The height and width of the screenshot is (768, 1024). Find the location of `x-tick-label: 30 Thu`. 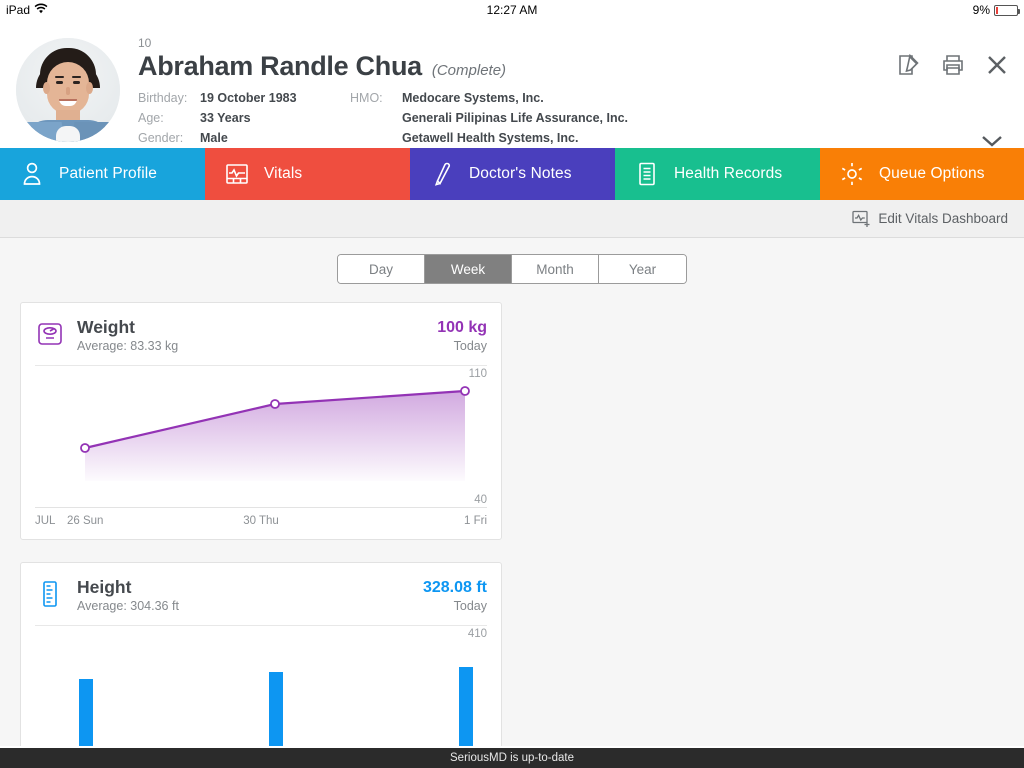

x-tick-label: 30 Thu is located at coordinates (261, 521).